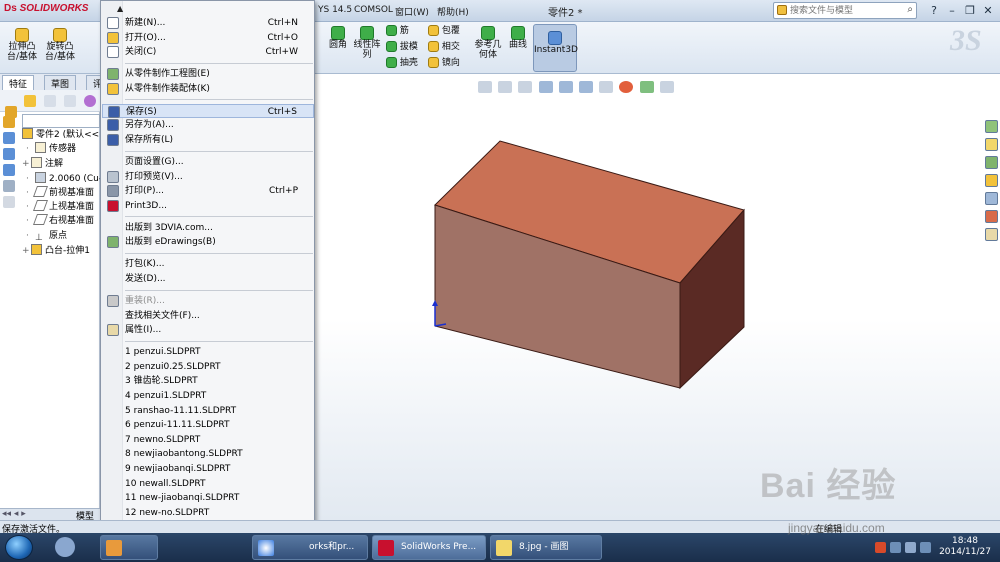  Describe the element at coordinates (991, 144) in the screenshot. I see `design-library-icon` at that location.